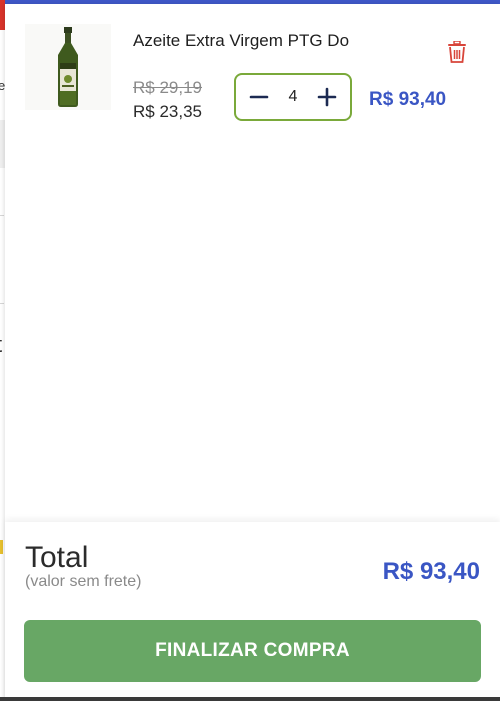 This screenshot has width=500, height=701. Describe the element at coordinates (83, 581) in the screenshot. I see `total-sublabel: (valor sem frete)` at that location.